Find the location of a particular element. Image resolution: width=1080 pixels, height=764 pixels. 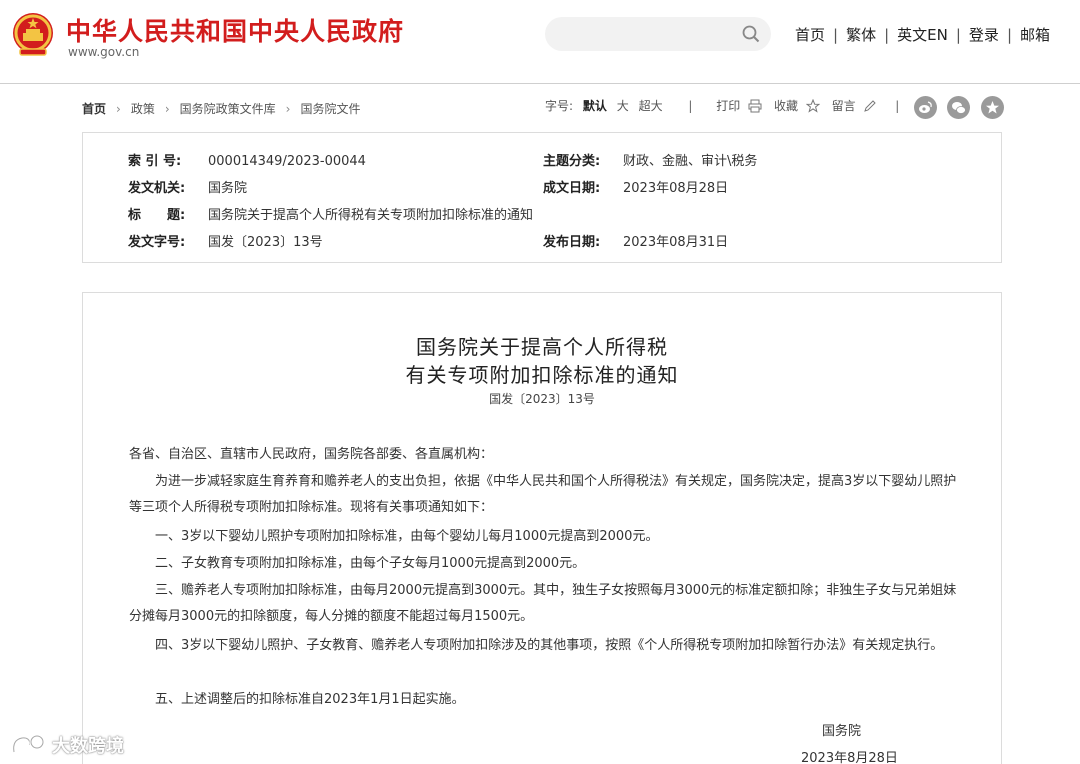

breadcrumb-policy: 政策 is located at coordinates (143, 109).